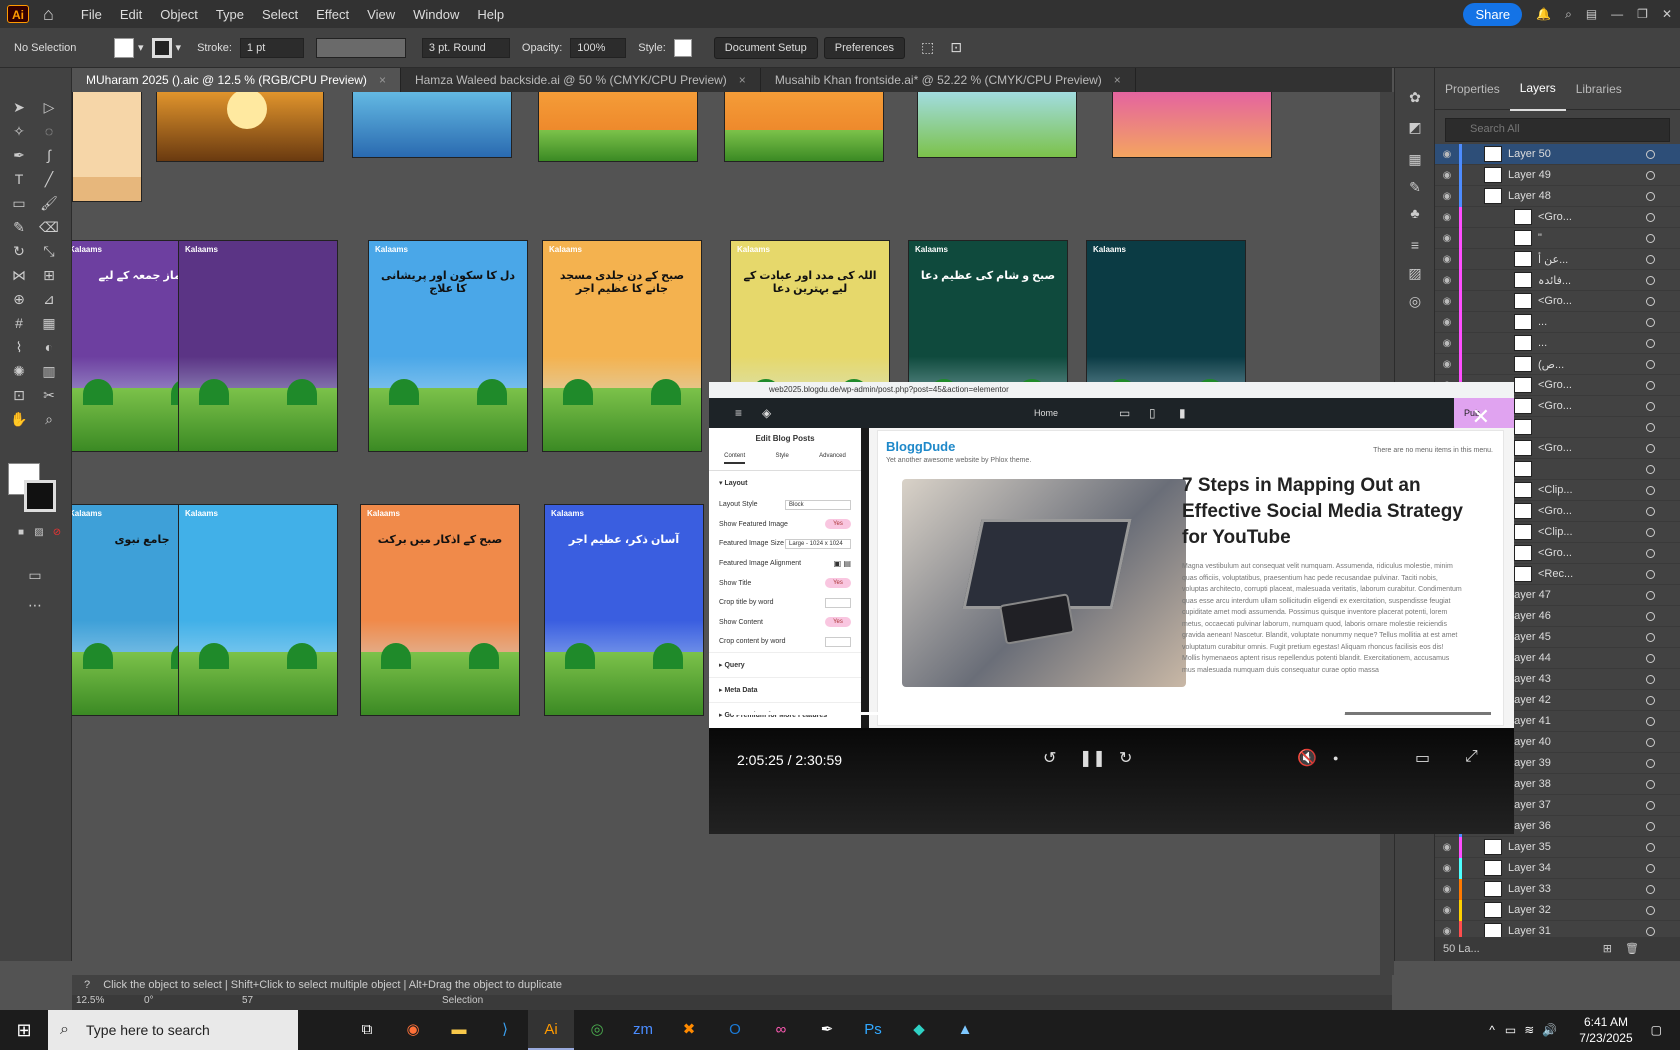 The width and height of the screenshot is (1680, 1050). What do you see at coordinates (598, 47) in the screenshot?
I see `opacity-input: 100%` at bounding box center [598, 47].